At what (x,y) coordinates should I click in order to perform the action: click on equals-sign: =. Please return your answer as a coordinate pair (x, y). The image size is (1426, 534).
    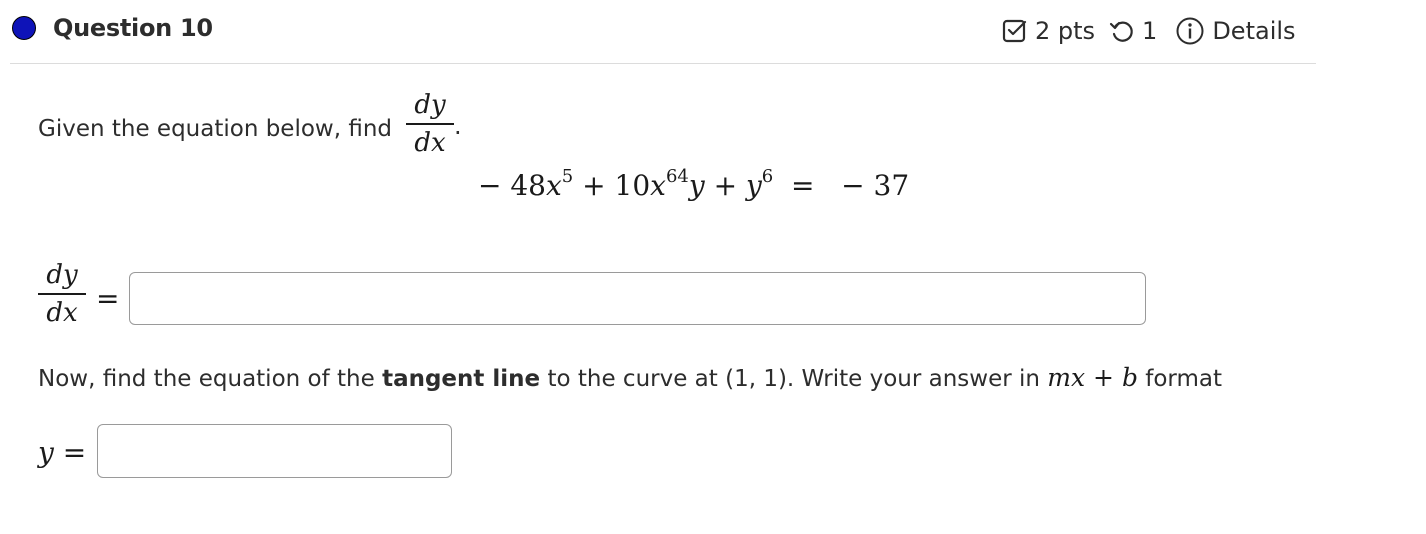
    Looking at the image, I should click on (108, 298).